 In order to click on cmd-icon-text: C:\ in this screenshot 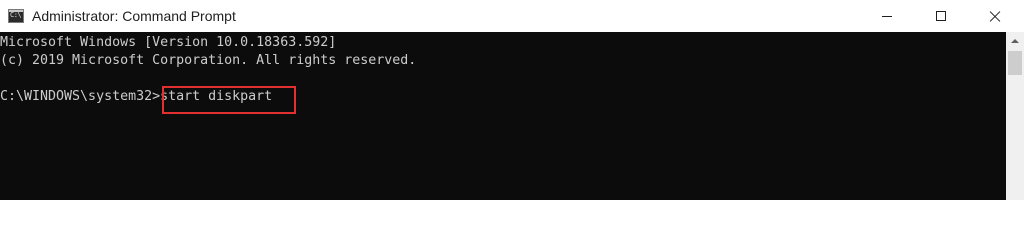, I will do `click(16, 15)`.